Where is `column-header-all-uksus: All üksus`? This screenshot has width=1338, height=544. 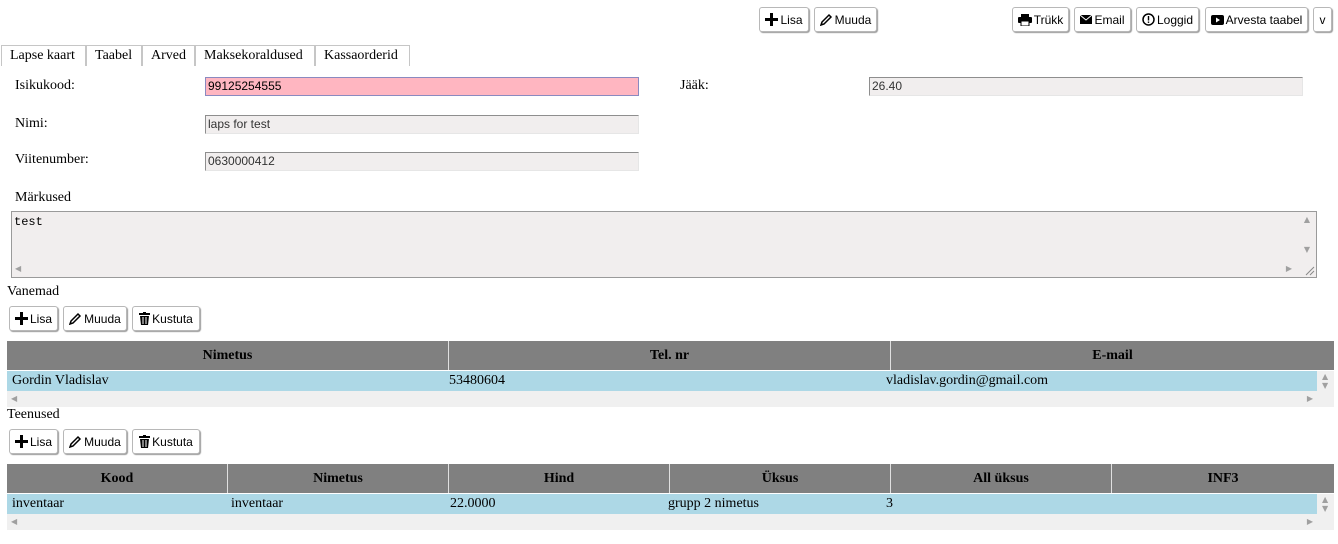 column-header-all-uksus: All üksus is located at coordinates (1001, 478).